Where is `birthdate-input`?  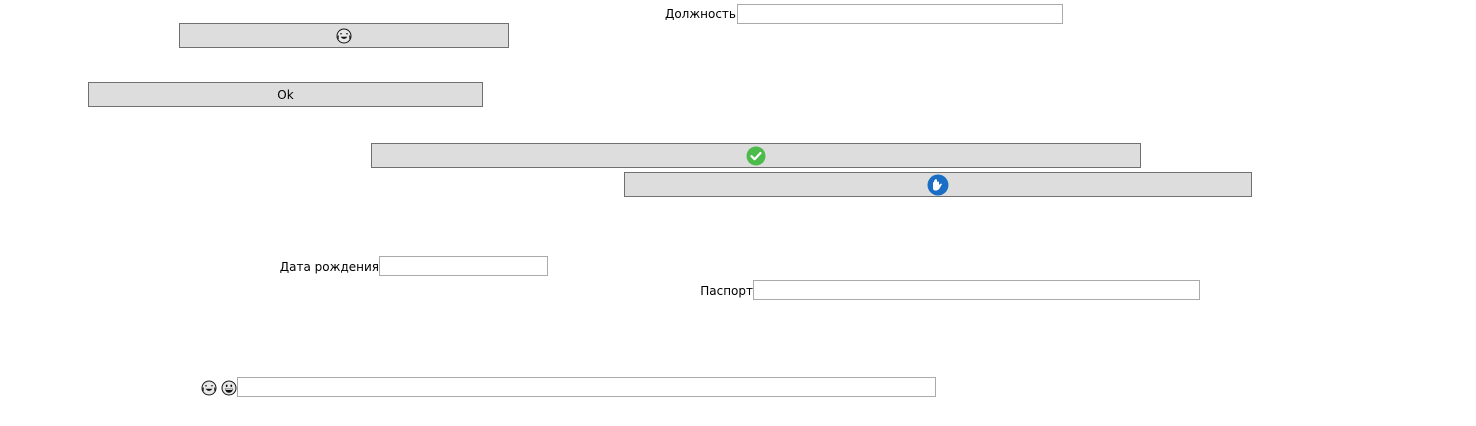
birthdate-input is located at coordinates (463, 266).